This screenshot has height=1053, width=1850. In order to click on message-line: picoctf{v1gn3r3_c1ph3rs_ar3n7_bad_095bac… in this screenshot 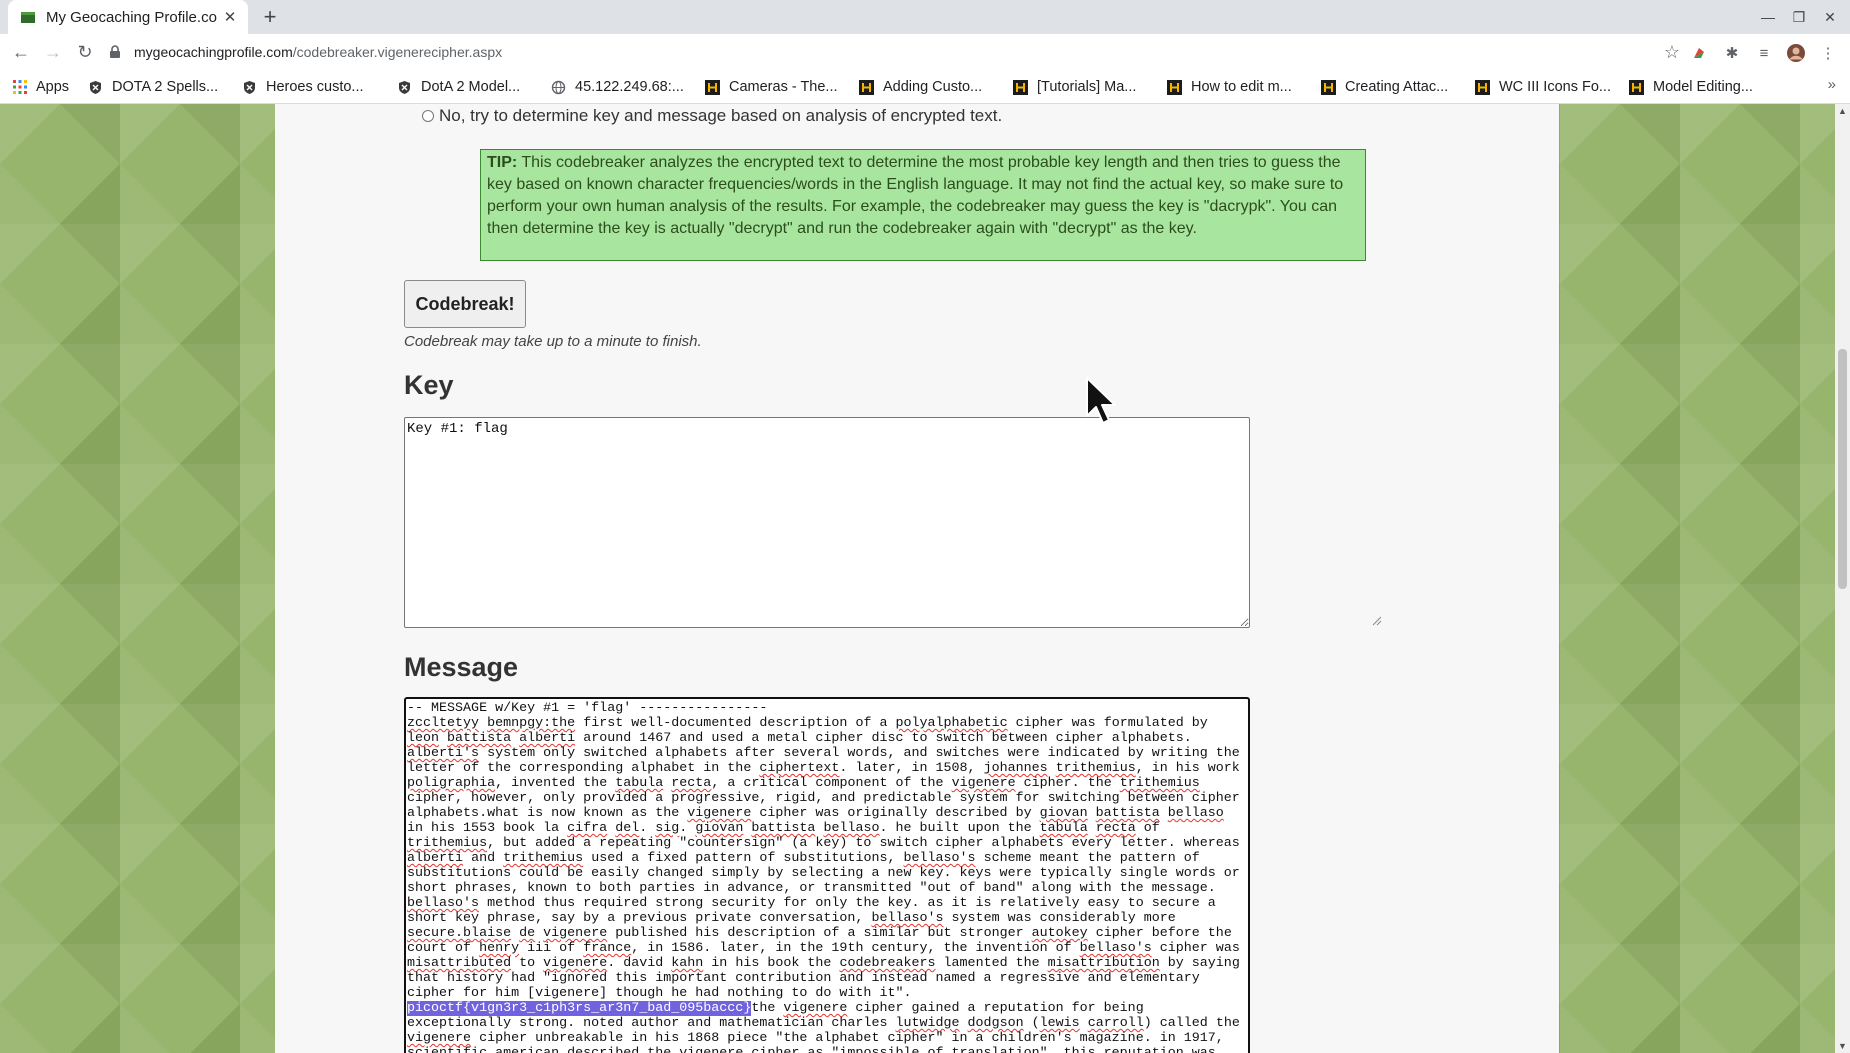, I will do `click(775, 1008)`.